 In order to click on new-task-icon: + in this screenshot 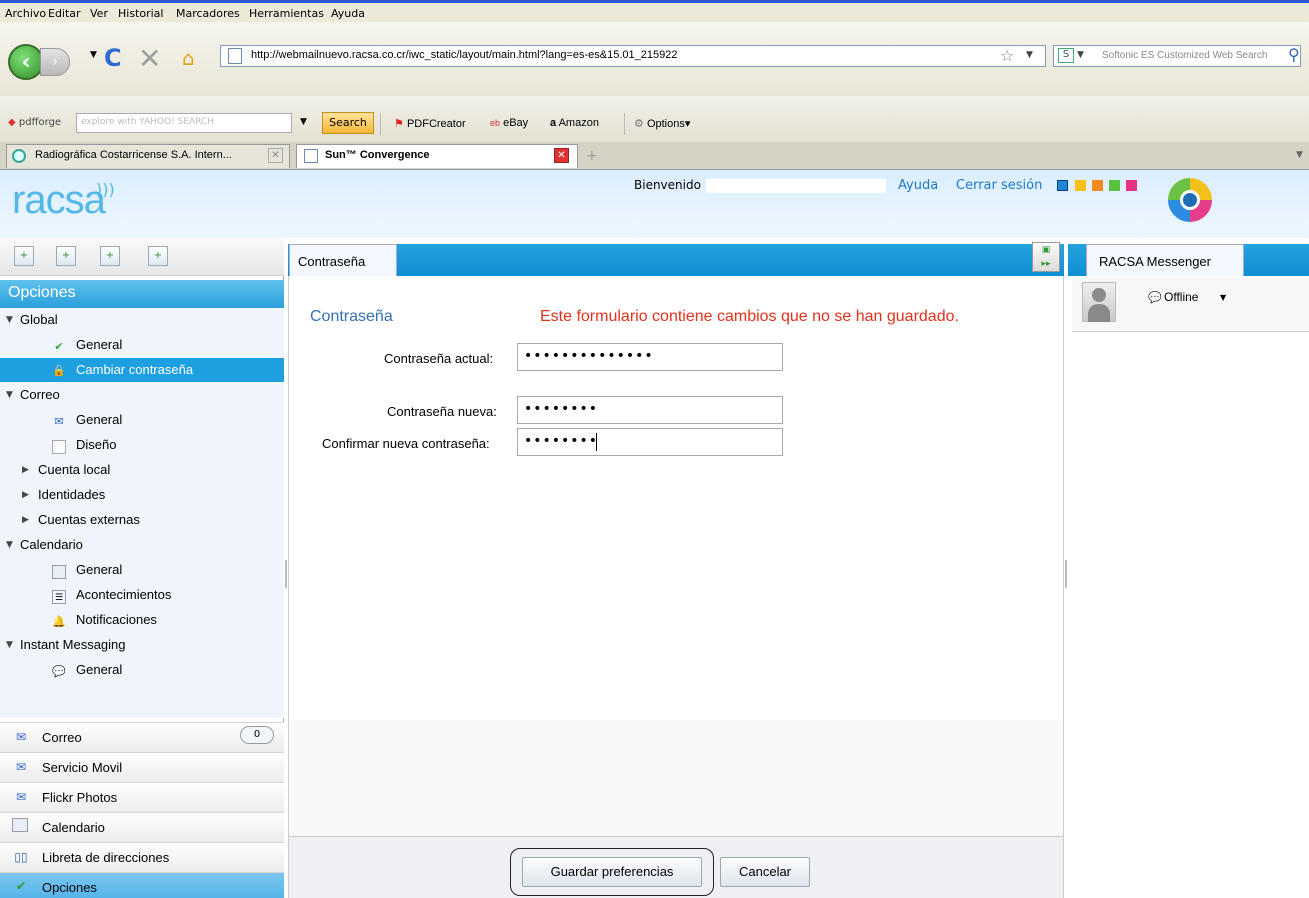, I will do `click(110, 256)`.